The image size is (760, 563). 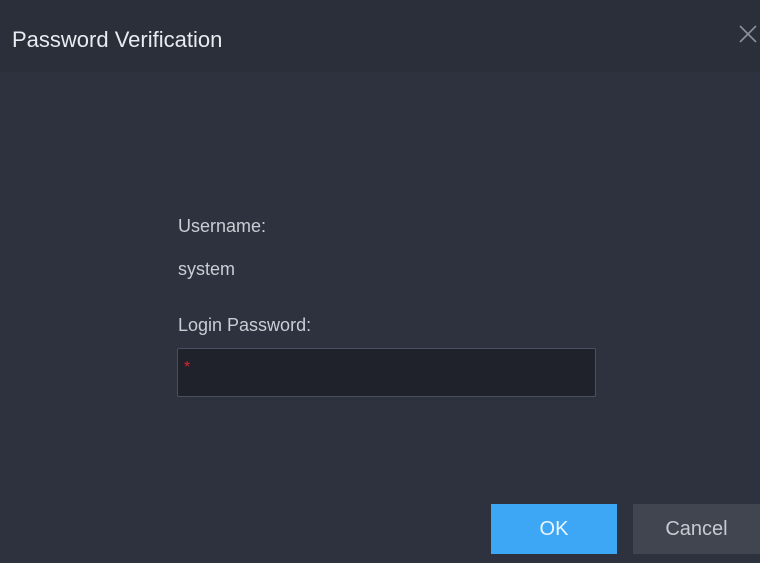 I want to click on username-value: system, so click(x=207, y=269).